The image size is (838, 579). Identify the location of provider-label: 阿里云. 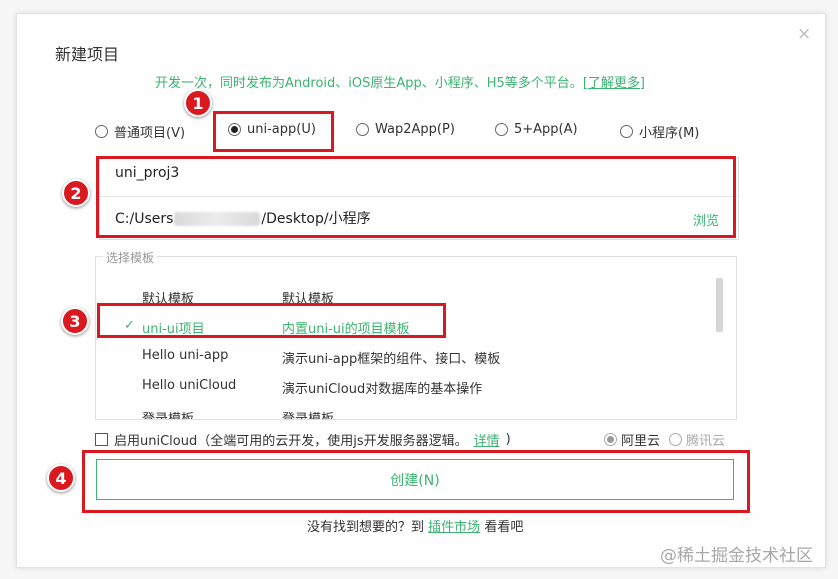
(641, 441).